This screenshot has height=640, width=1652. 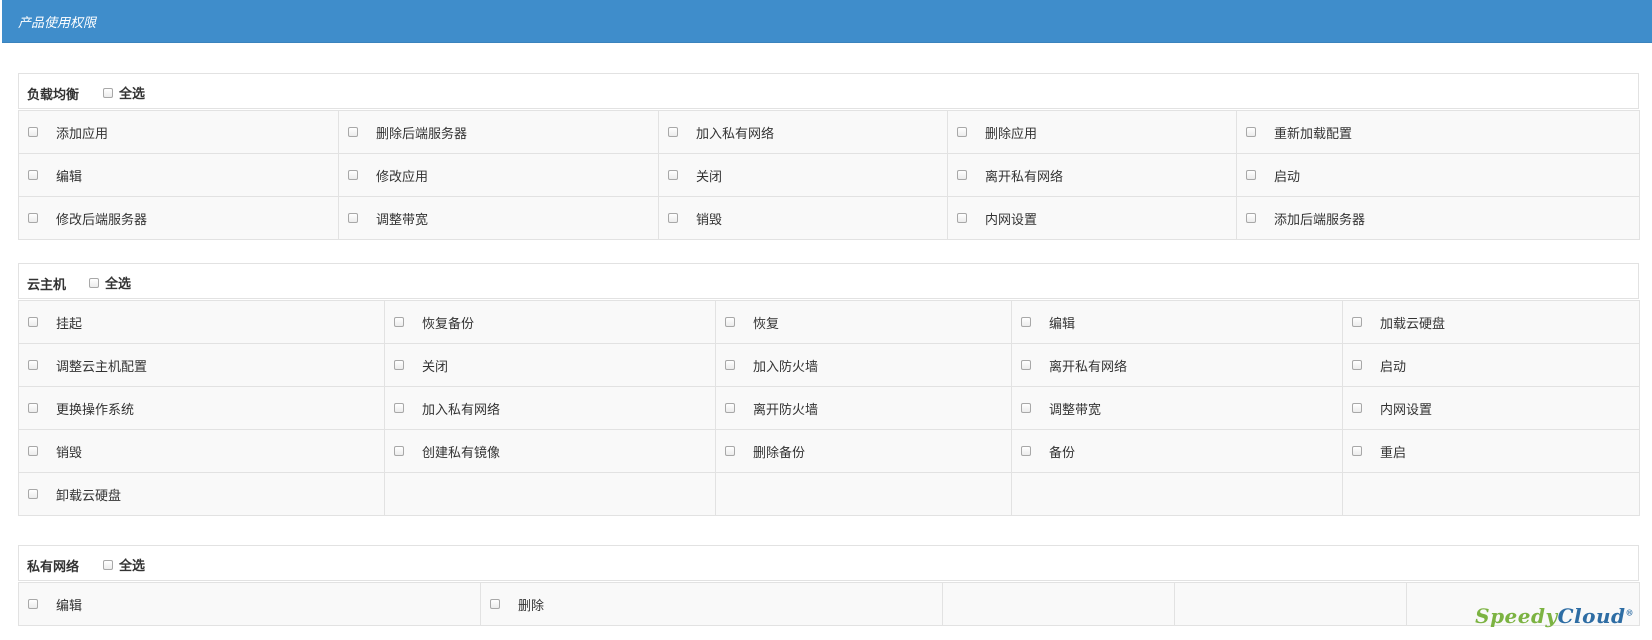 I want to click on permission-option: 离开防火墙, so click(x=868, y=408).